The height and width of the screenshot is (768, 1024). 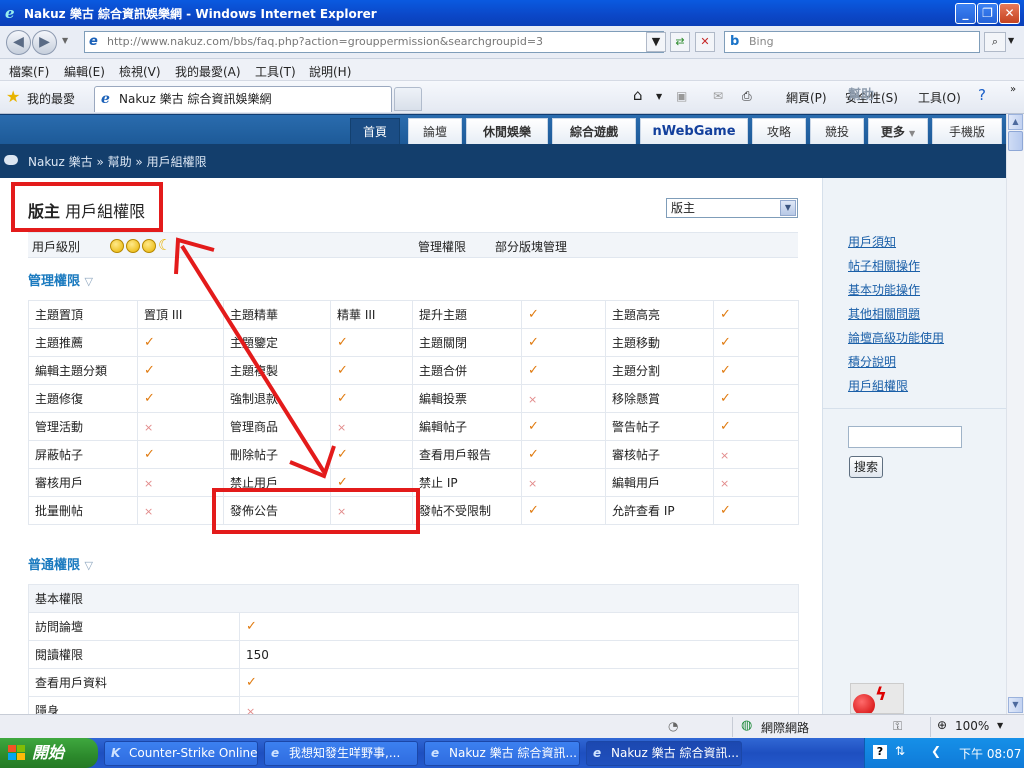 What do you see at coordinates (356, 315) in the screenshot?
I see `permission-level: 精華 III` at bounding box center [356, 315].